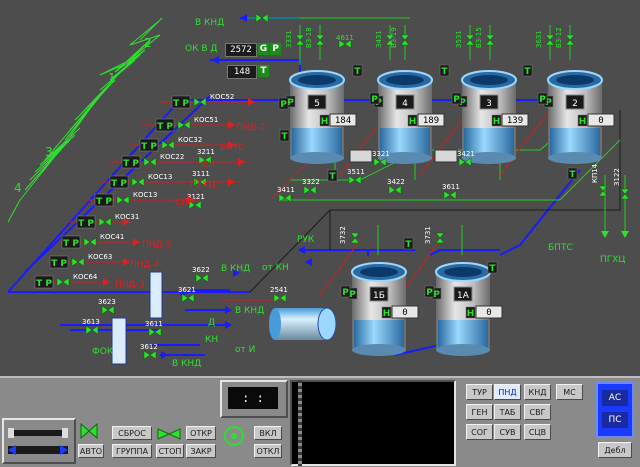 This screenshot has height=467, width=640. What do you see at coordinates (615, 420) in the screenshot?
I see `ps-button: ПС` at bounding box center [615, 420].